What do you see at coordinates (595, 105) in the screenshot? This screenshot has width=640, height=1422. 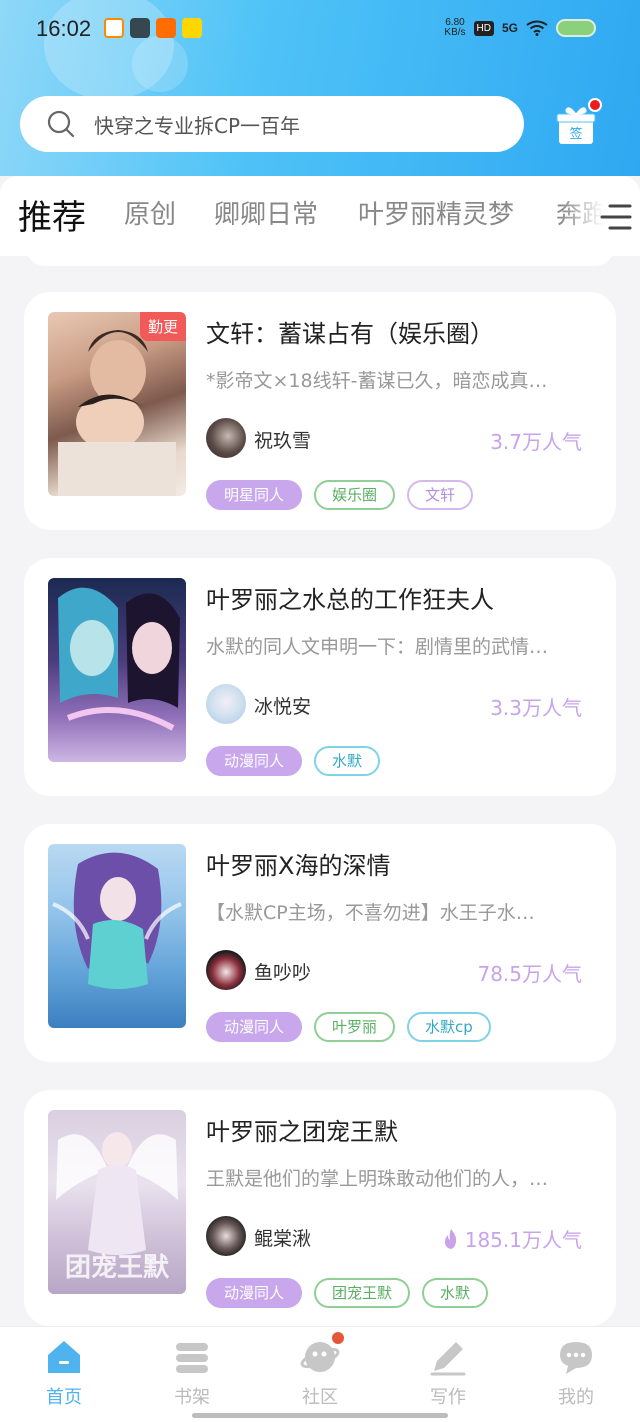 I see `notification-dot` at bounding box center [595, 105].